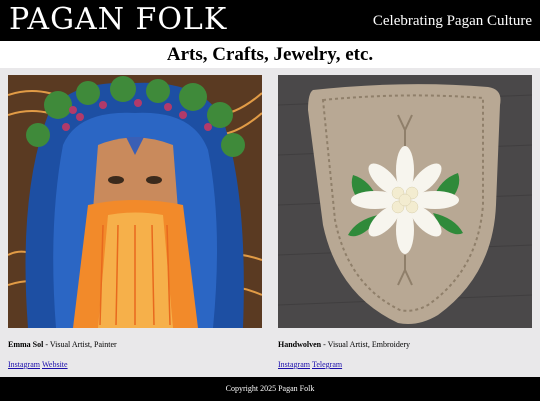 The height and width of the screenshot is (405, 540). What do you see at coordinates (270, 20) in the screenshot?
I see `site-header: PAGAN FOLK Celebrating Pagan Culture` at bounding box center [270, 20].